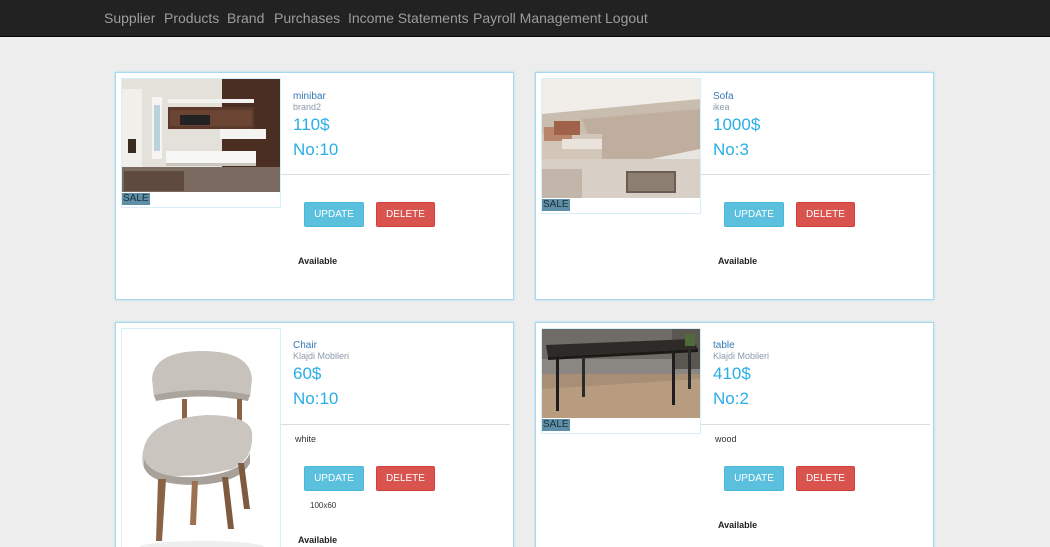 Image resolution: width=1050 pixels, height=547 pixels. What do you see at coordinates (129, 18) in the screenshot?
I see `nav-supplier: Supplier` at bounding box center [129, 18].